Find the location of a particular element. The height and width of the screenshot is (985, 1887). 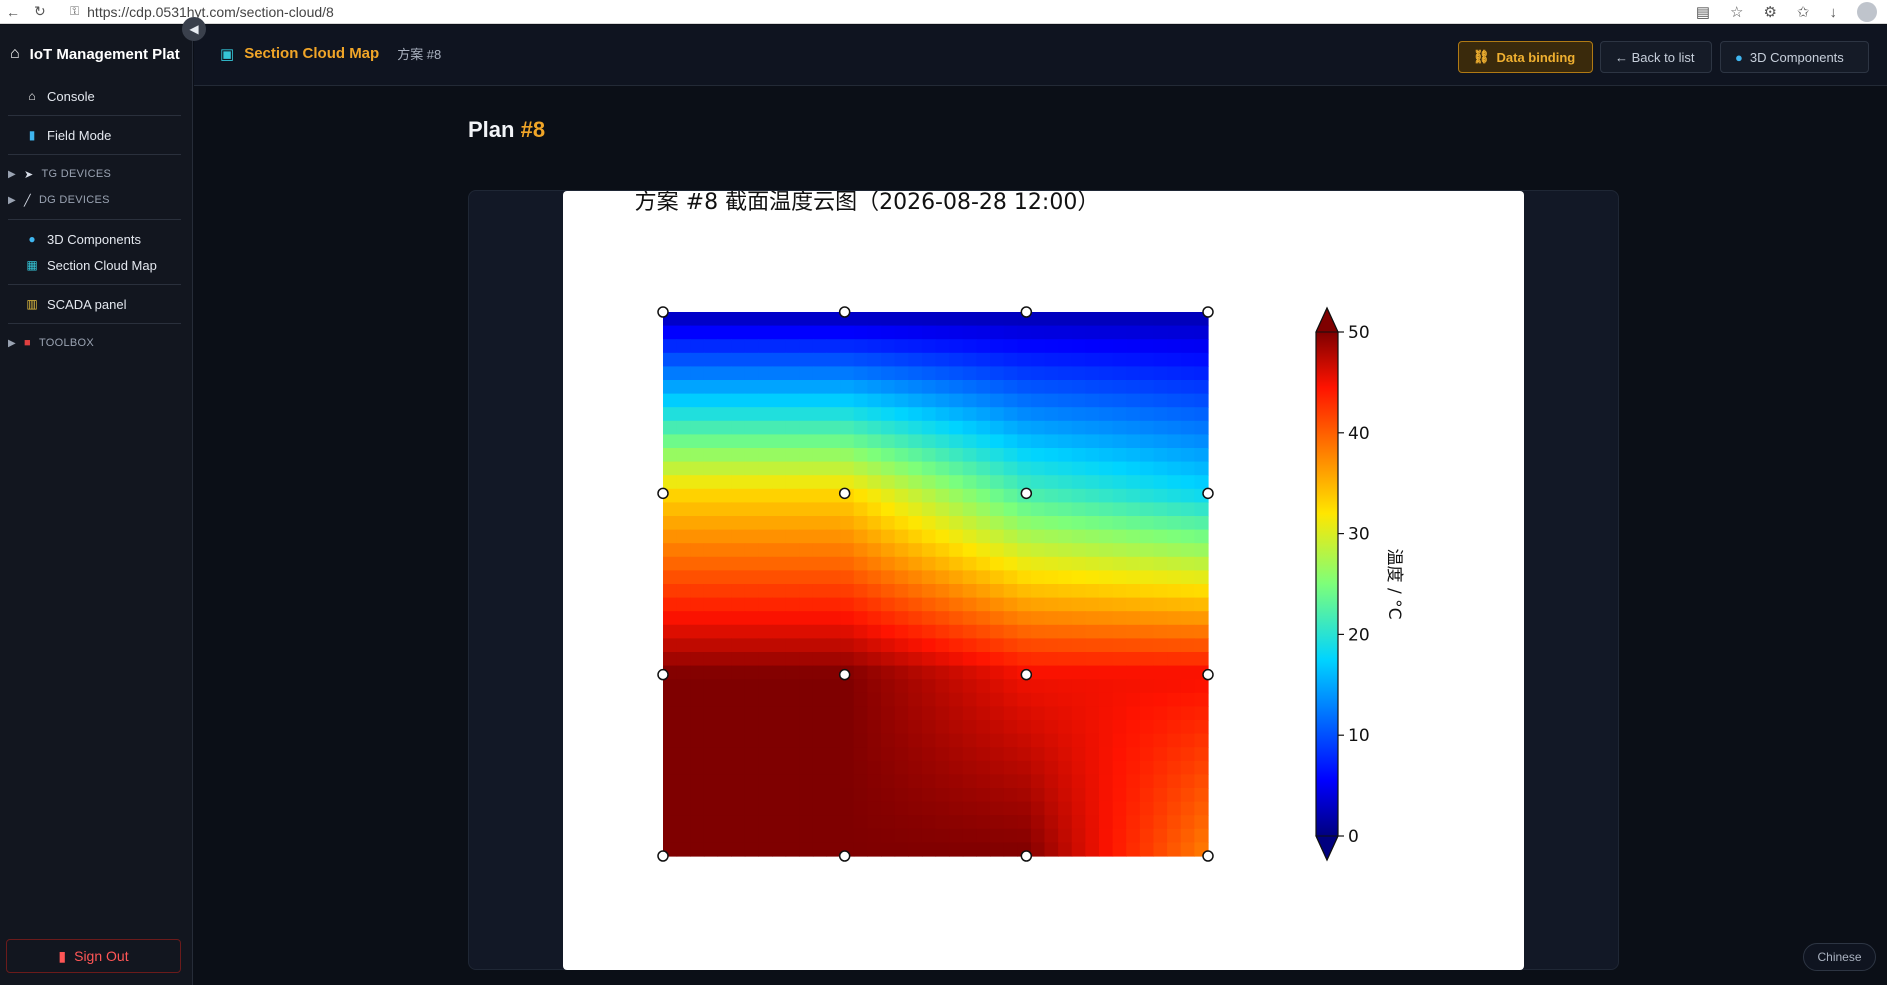

sidebar-group-dg-devices: ▶ ╱ DG DEVICES is located at coordinates (96, 200).